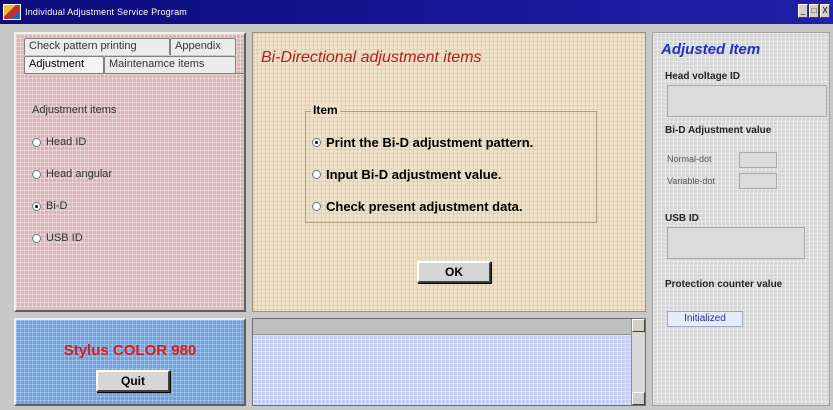 The image size is (833, 410). What do you see at coordinates (638, 362) in the screenshot?
I see `vertical-scrollbar` at bounding box center [638, 362].